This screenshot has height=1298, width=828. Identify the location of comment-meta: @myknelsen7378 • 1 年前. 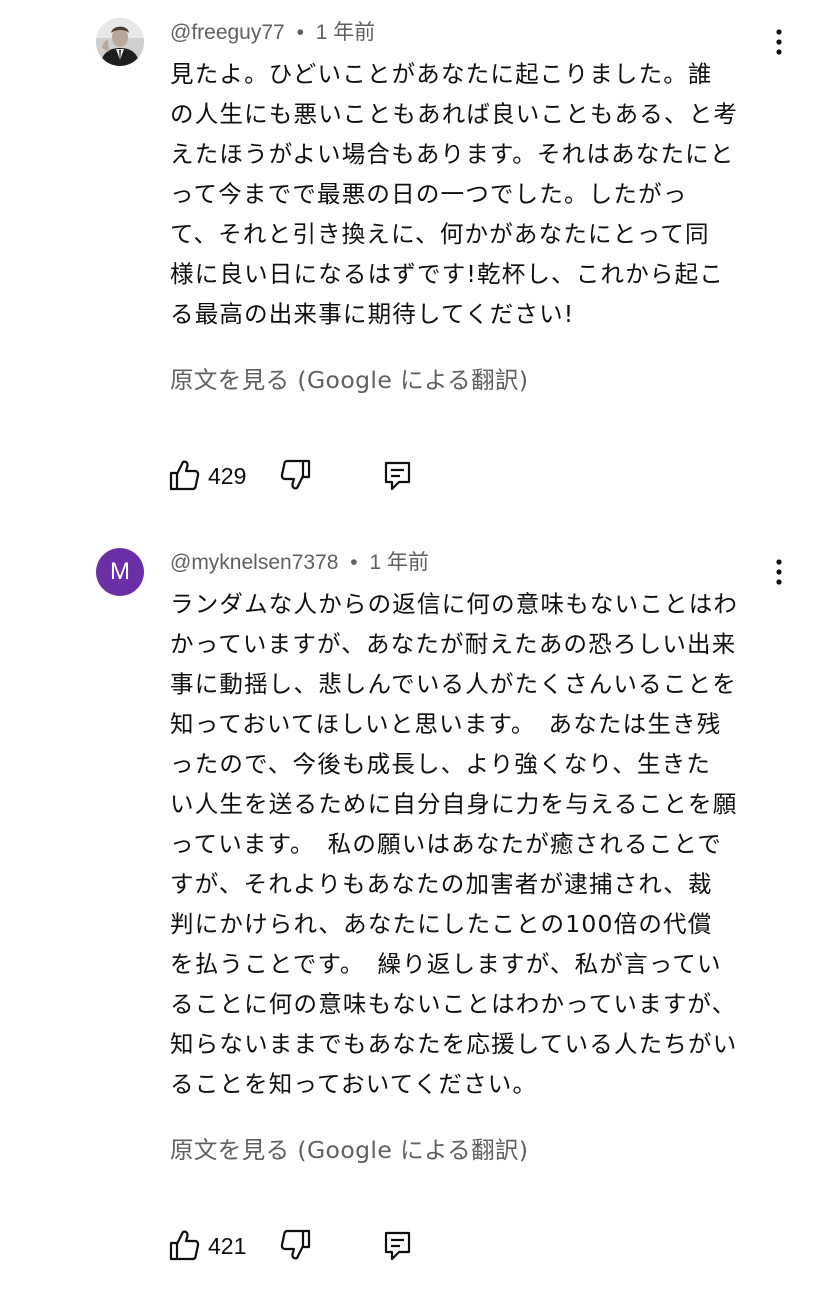
(299, 563).